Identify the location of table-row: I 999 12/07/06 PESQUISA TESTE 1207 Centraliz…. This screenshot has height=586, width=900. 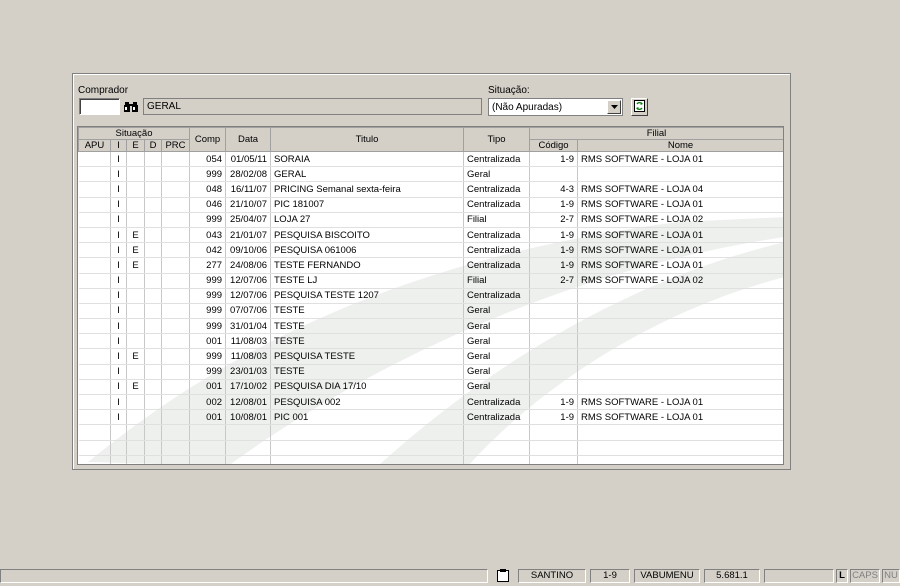
(430, 296).